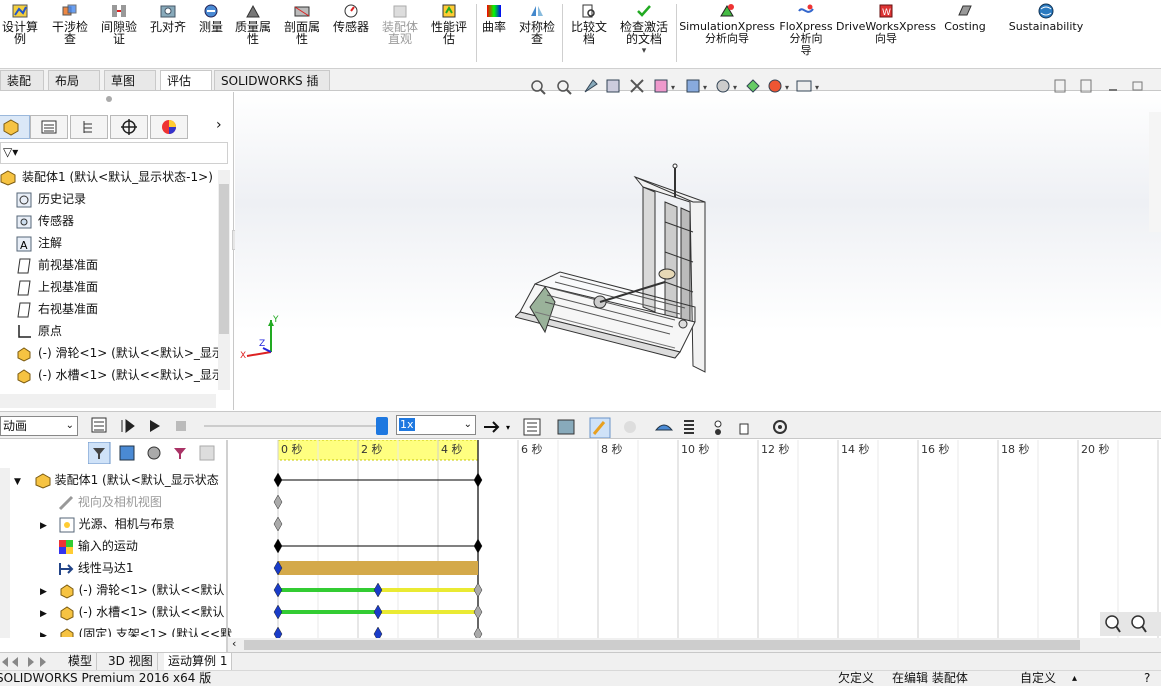 This screenshot has width=1161, height=686. Describe the element at coordinates (372, 449) in the screenshot. I see `timeline-tick-label: 2 秒` at that location.